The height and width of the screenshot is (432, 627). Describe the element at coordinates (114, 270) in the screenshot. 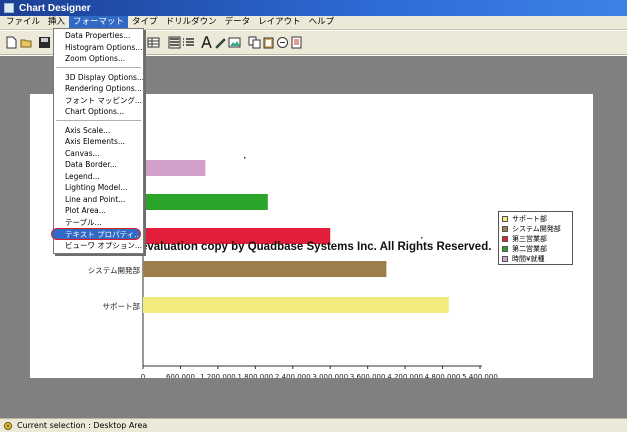

I see `category-label: システム開発部` at that location.